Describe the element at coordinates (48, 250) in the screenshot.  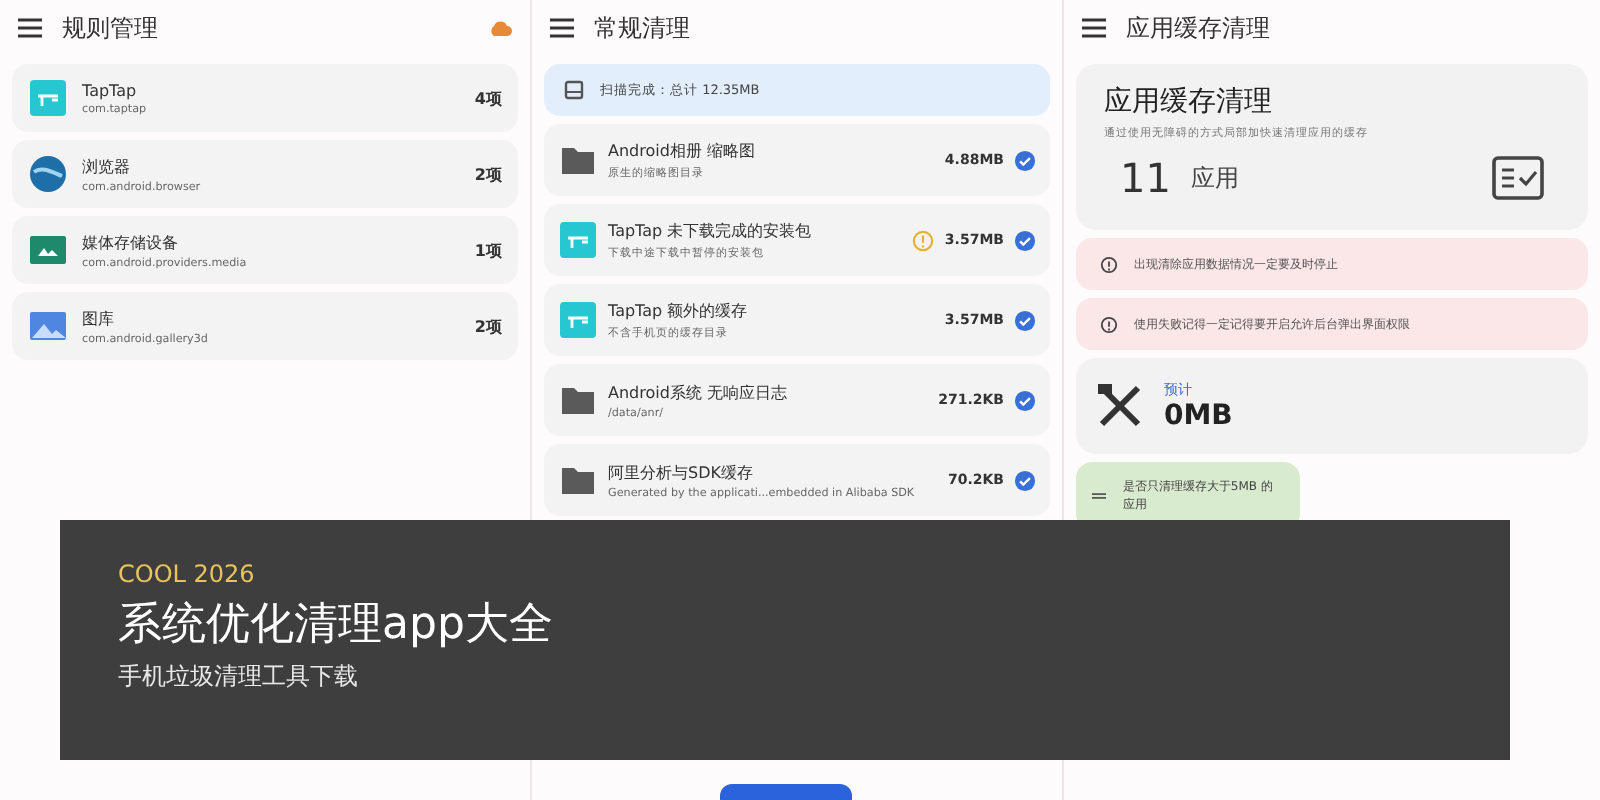
I see `image-icon` at that location.